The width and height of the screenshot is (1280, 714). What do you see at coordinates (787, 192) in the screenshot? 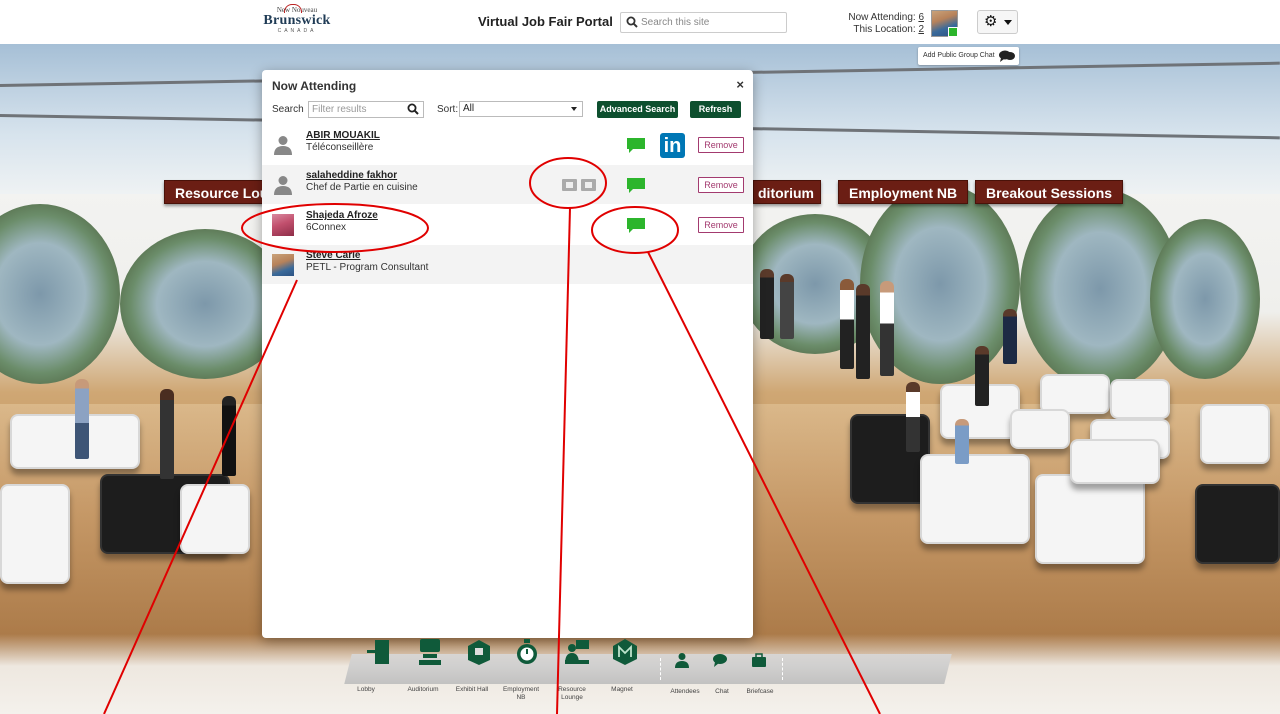
I see `sign-auditorium: ditorium` at bounding box center [787, 192].